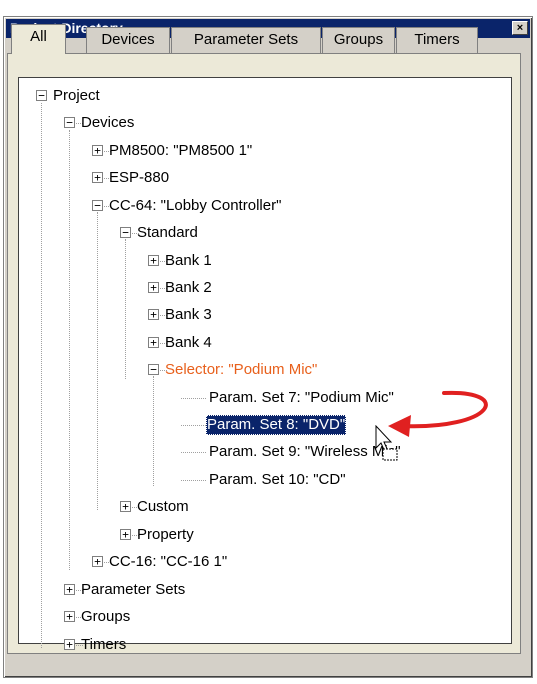 Image resolution: width=537 pixels, height=684 pixels. I want to click on tab-groups: Groups, so click(358, 40).